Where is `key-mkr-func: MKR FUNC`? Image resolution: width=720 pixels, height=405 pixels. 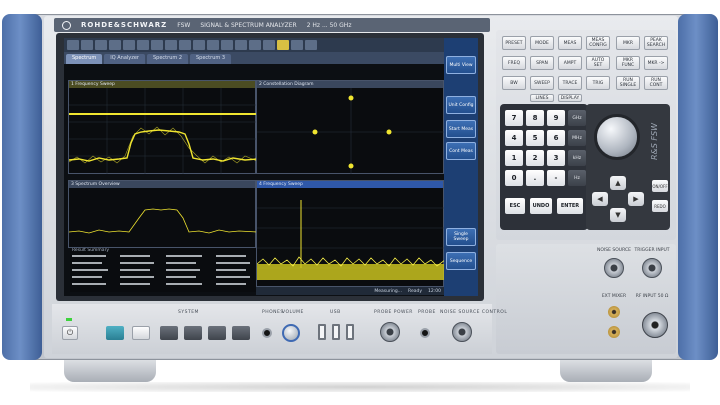 key-mkr-func: MKR FUNC is located at coordinates (628, 63).